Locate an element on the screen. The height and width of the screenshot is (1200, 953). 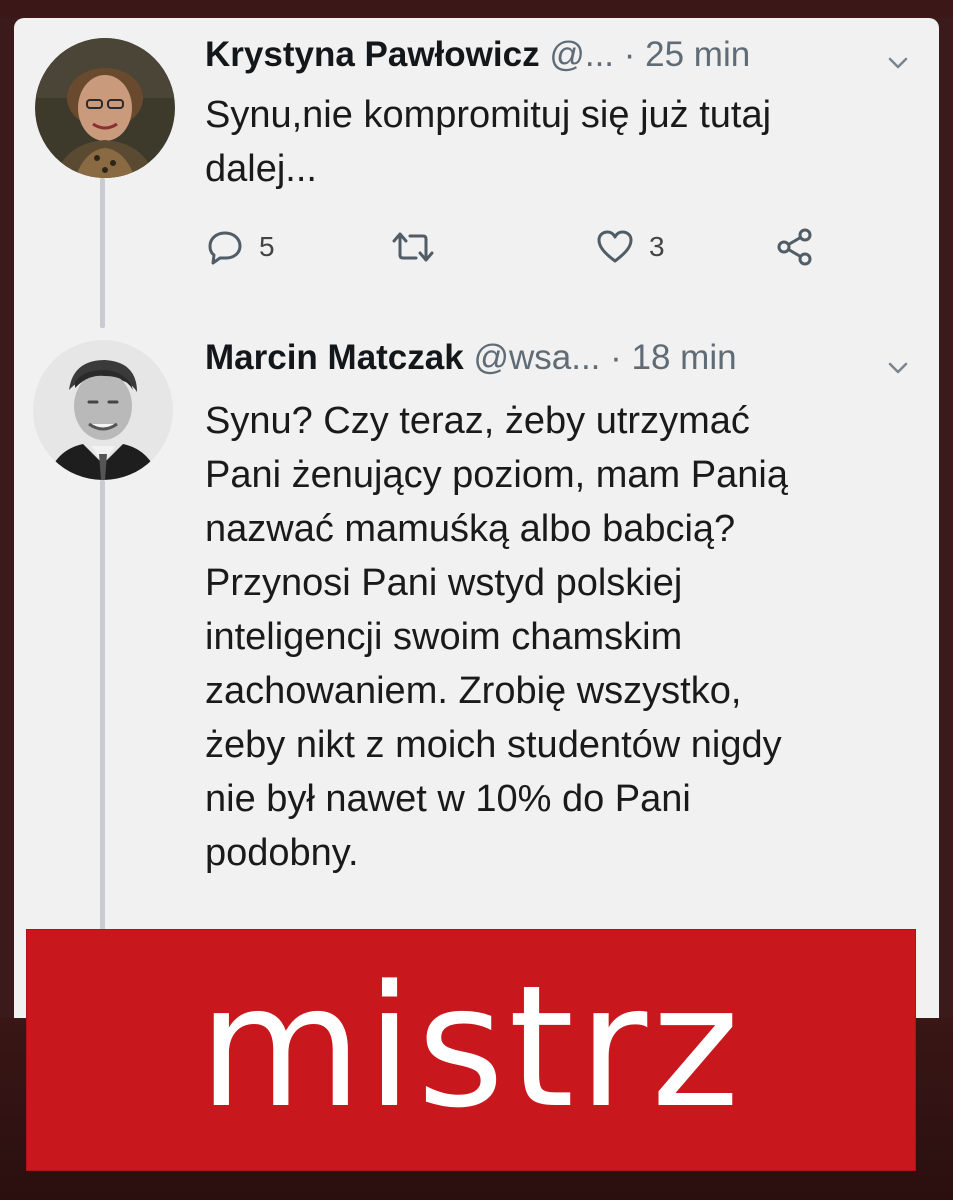
tweet-text-line: żeby nikt z moich studentów nigdy is located at coordinates (493, 745).